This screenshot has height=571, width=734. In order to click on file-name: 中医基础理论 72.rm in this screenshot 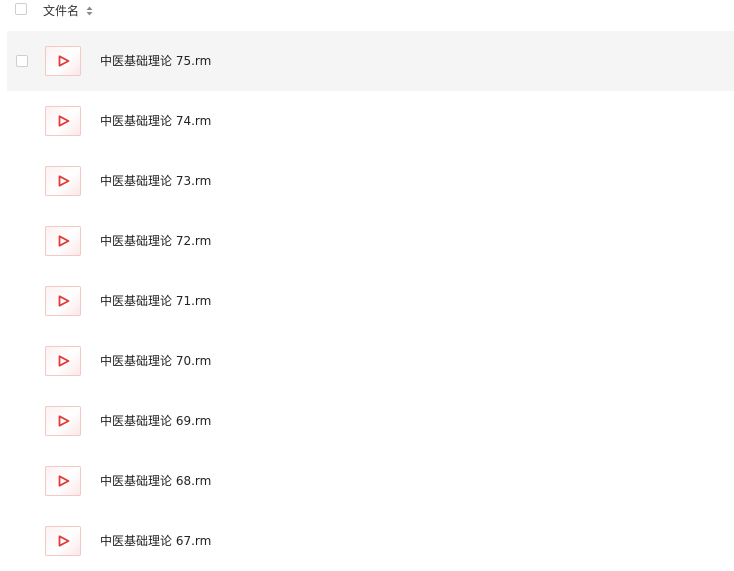, I will do `click(155, 241)`.